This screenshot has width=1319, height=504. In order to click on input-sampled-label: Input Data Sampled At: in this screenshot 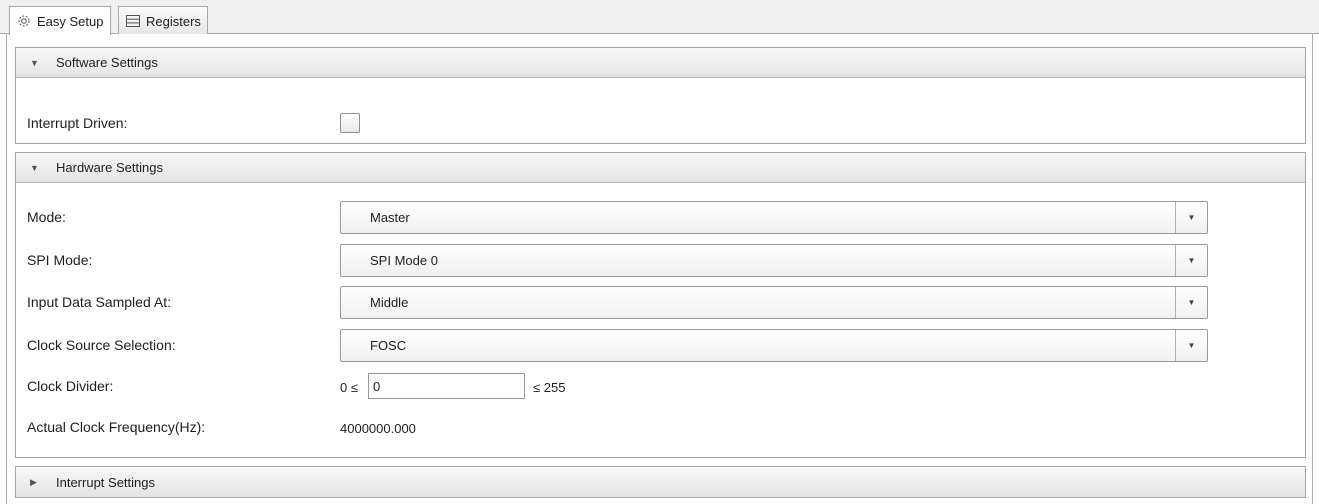, I will do `click(99, 302)`.